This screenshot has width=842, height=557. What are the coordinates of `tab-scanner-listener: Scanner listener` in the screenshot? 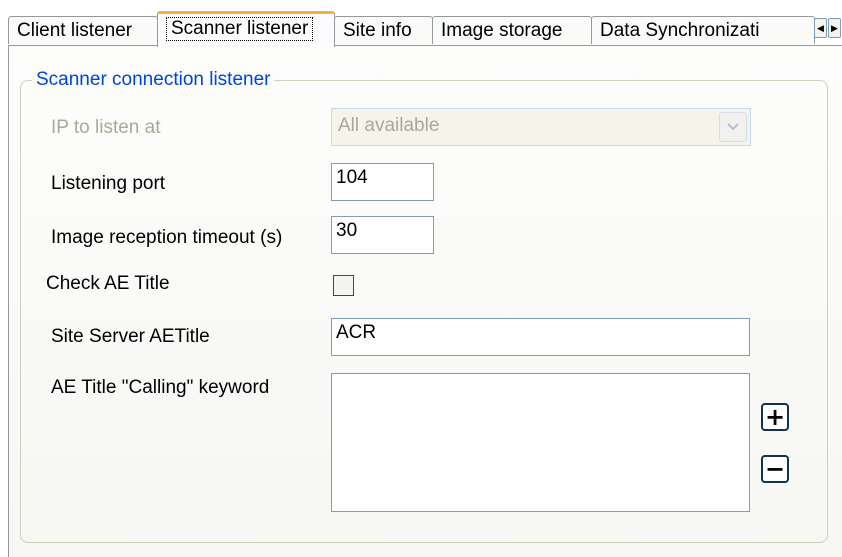 It's located at (246, 29).